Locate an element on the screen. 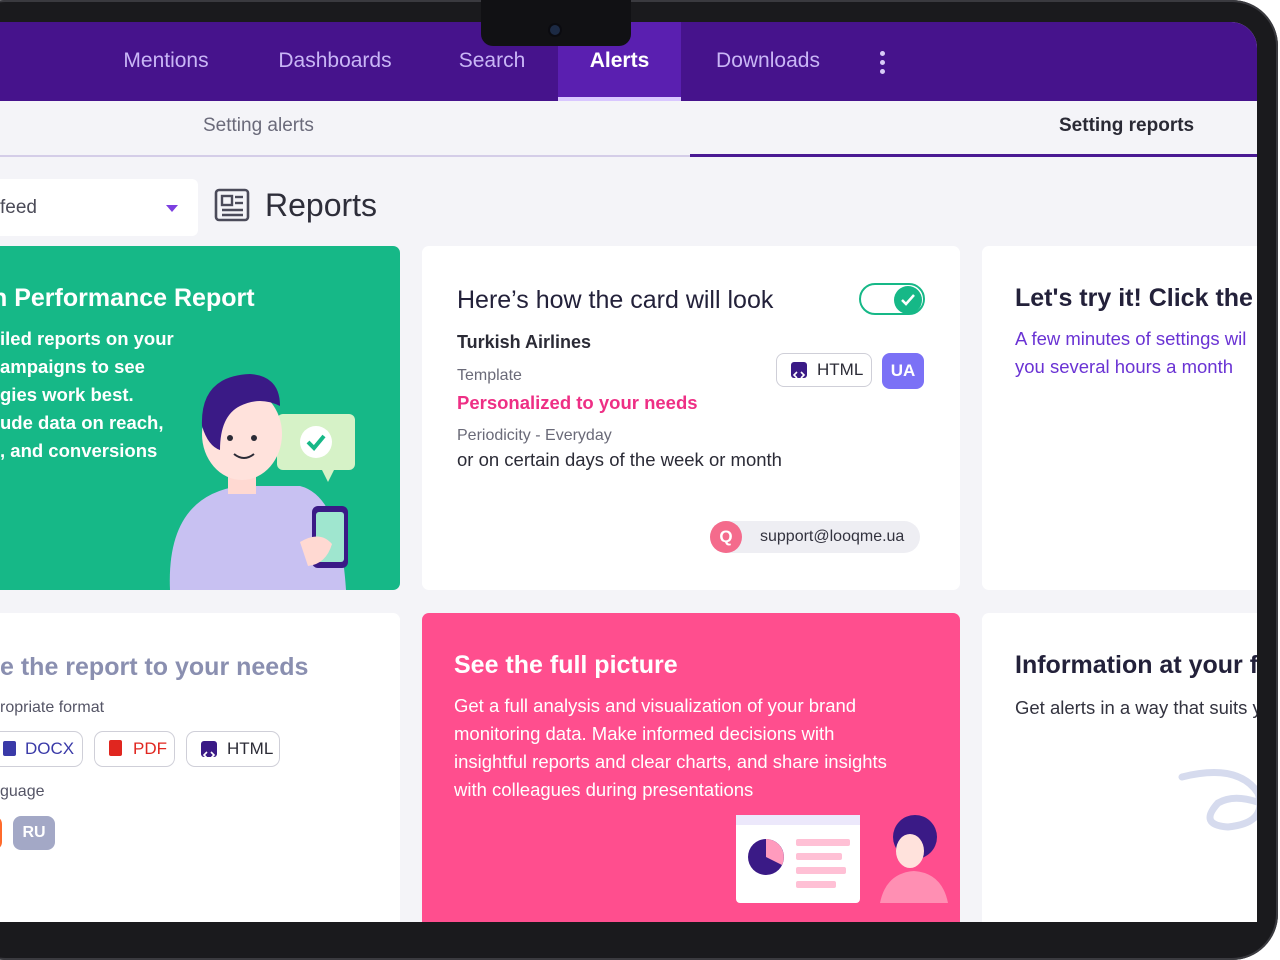  card-text-line: , and conversions is located at coordinates (79, 450).